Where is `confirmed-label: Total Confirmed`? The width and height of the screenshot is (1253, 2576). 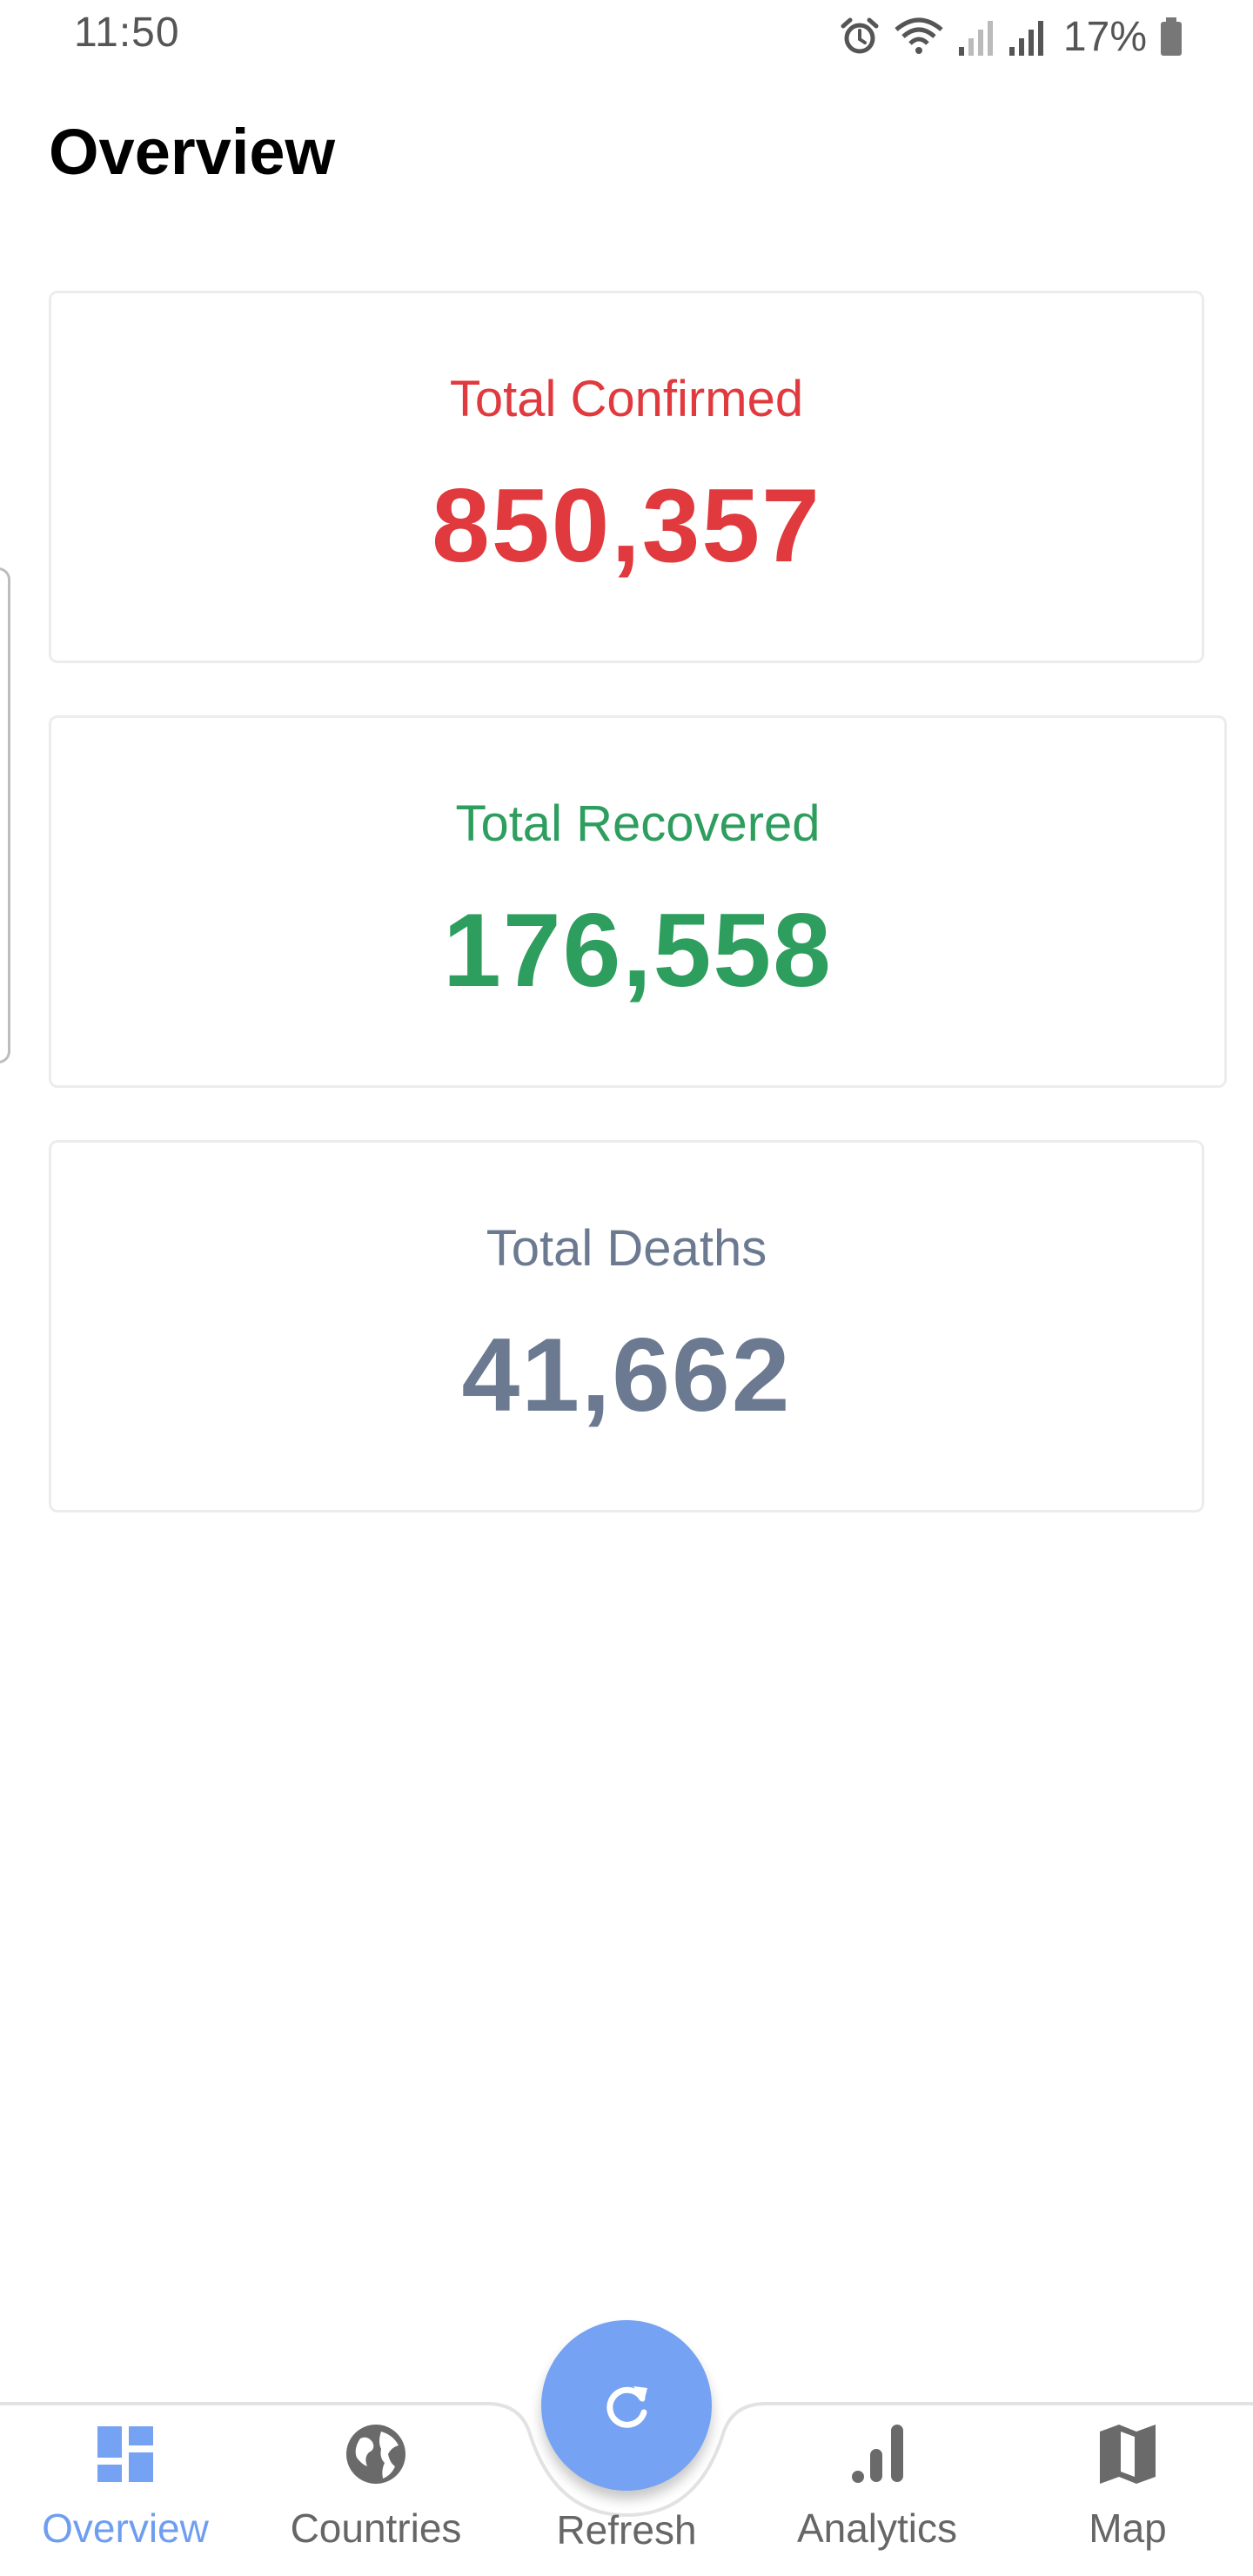 confirmed-label: Total Confirmed is located at coordinates (626, 399).